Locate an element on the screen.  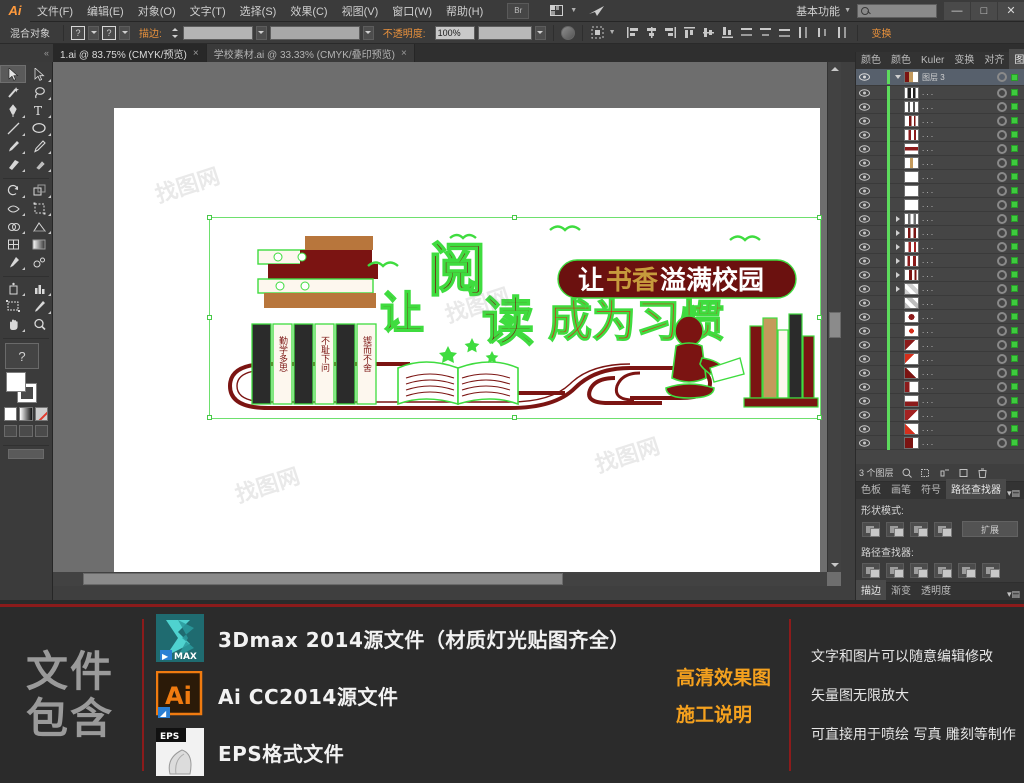
align-right-icon is located at coordinates (671, 32).